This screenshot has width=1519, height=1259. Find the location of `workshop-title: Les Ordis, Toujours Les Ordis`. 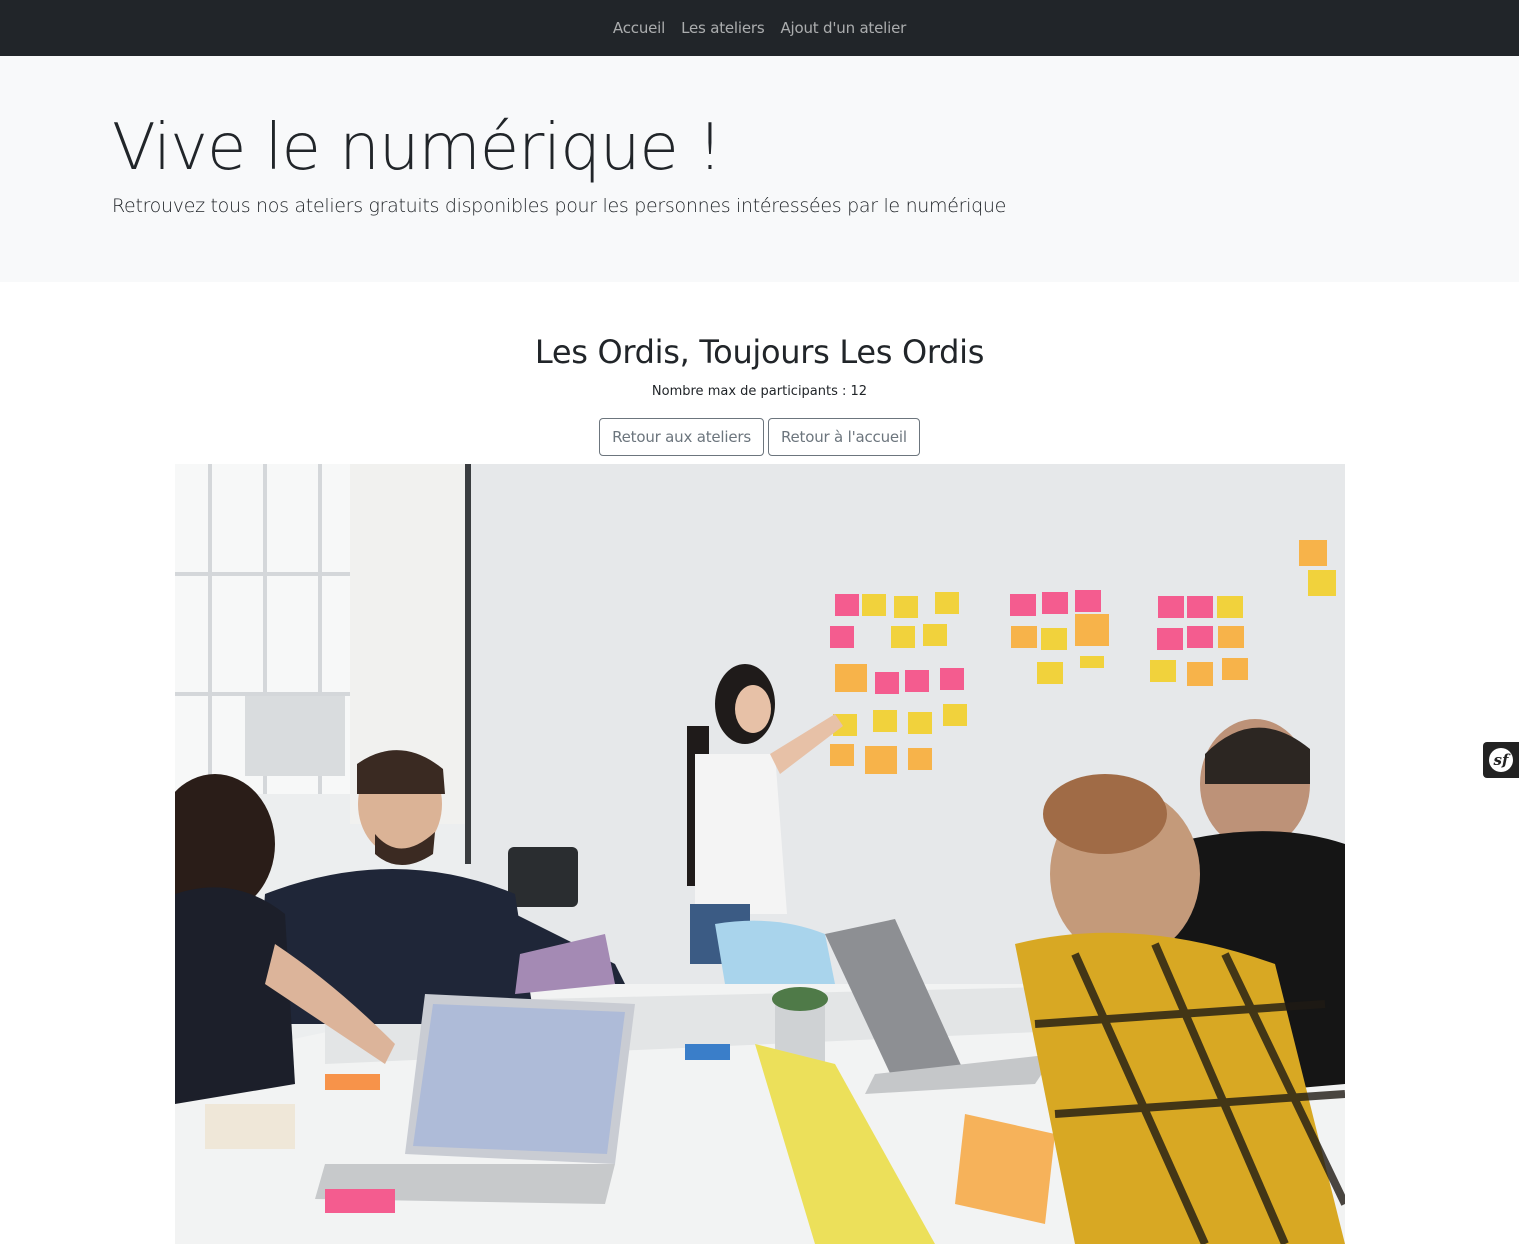

workshop-title: Les Ordis, Toujours Les Ordis is located at coordinates (759, 352).